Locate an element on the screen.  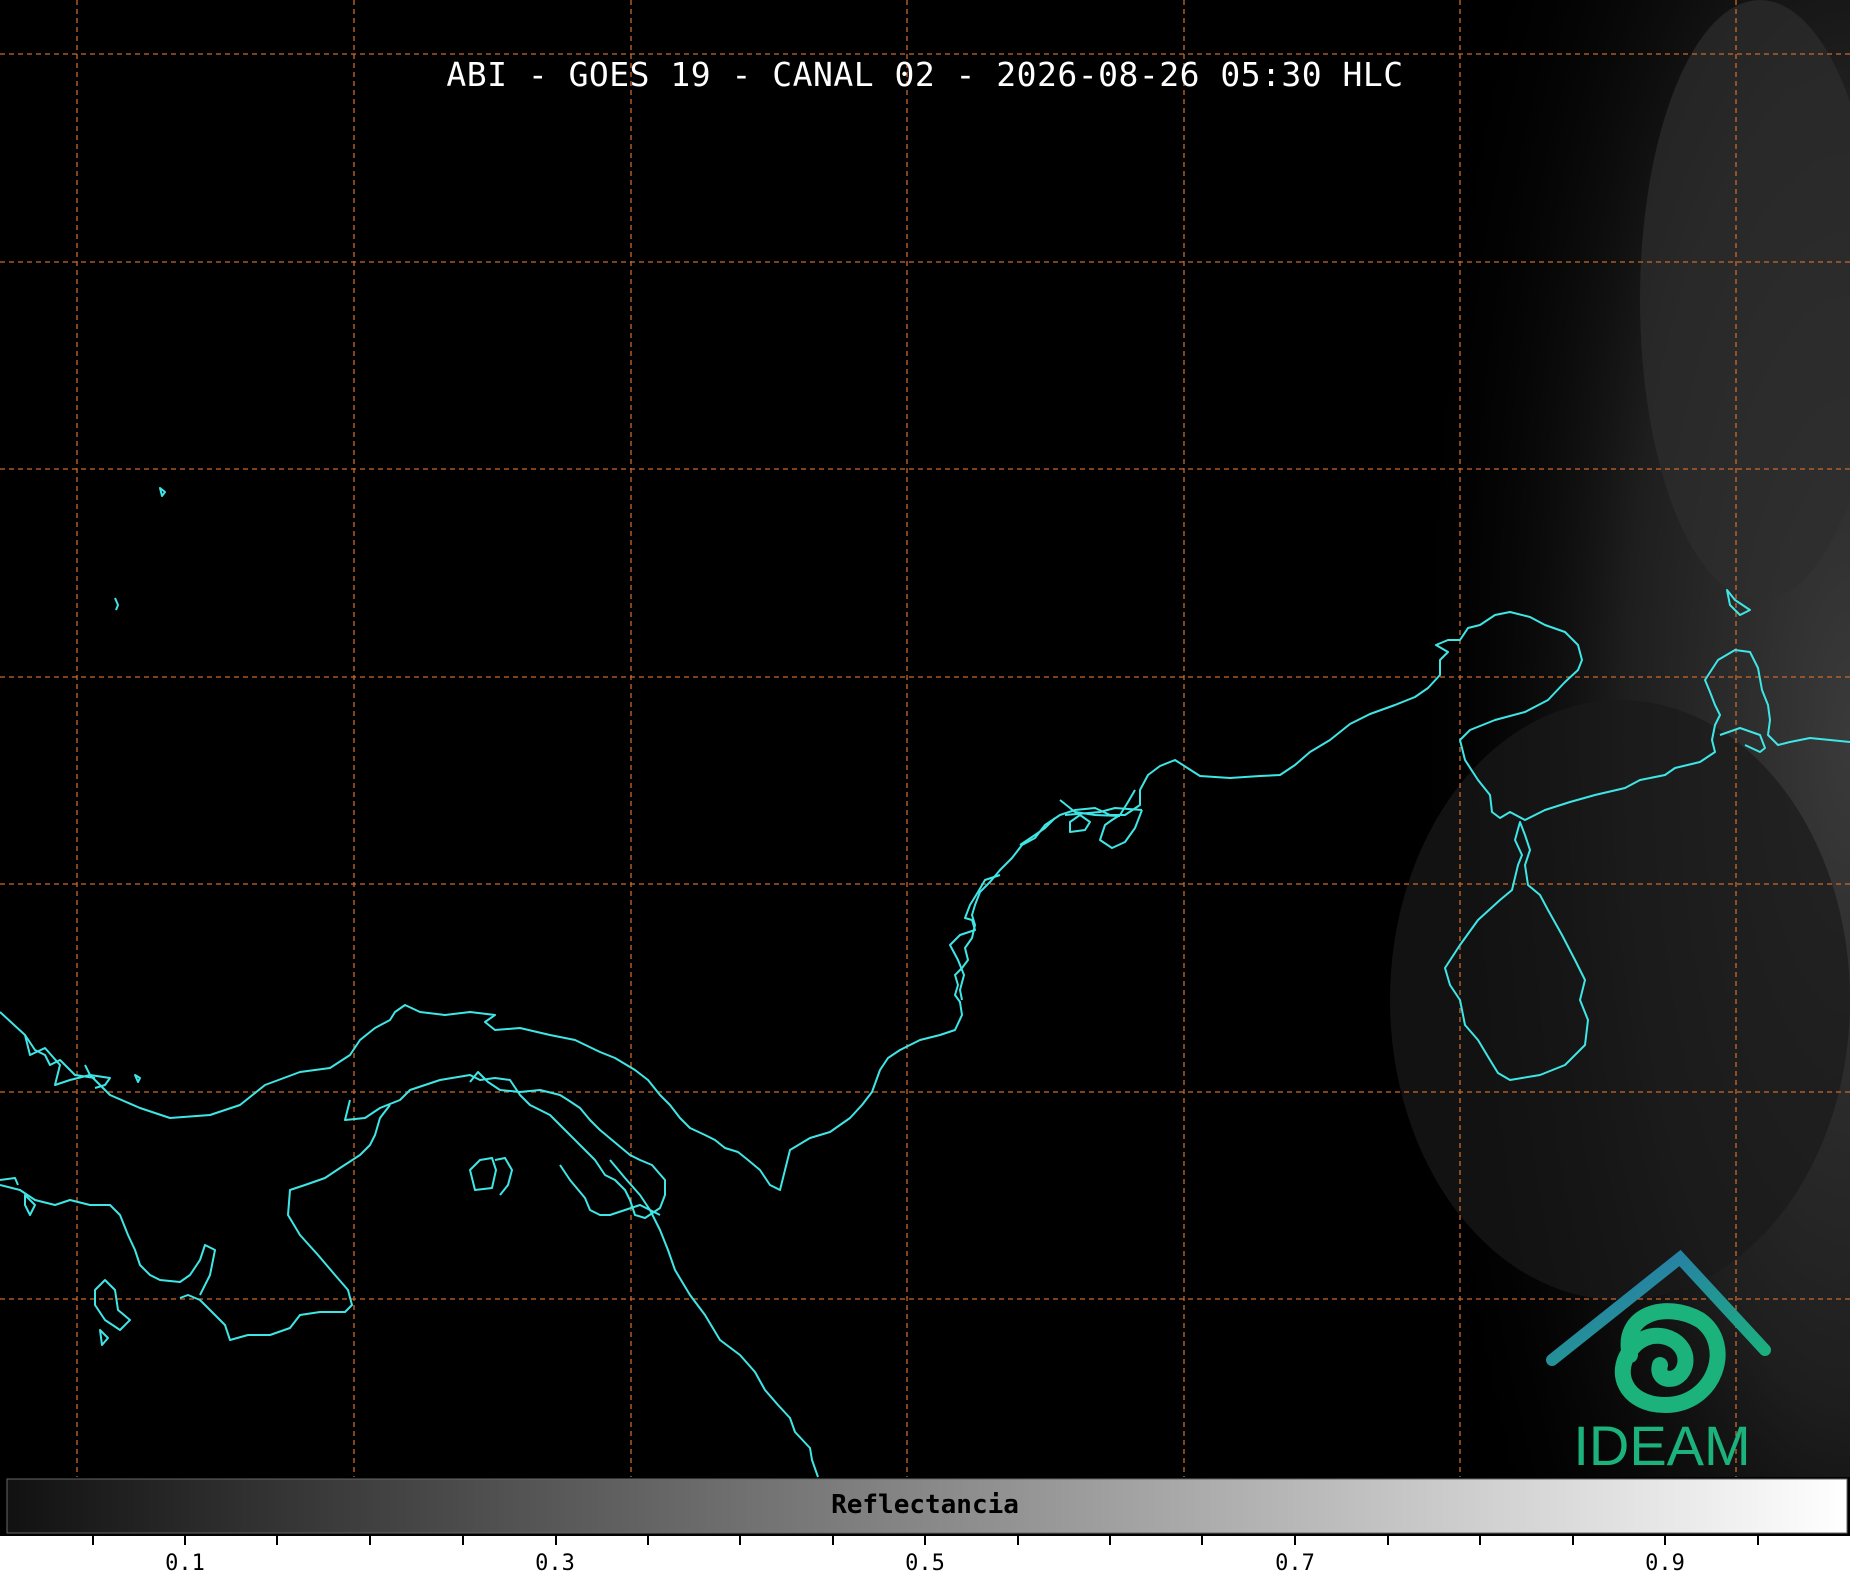
colorbar-tick-label: 0.7 is located at coordinates (1295, 1563).